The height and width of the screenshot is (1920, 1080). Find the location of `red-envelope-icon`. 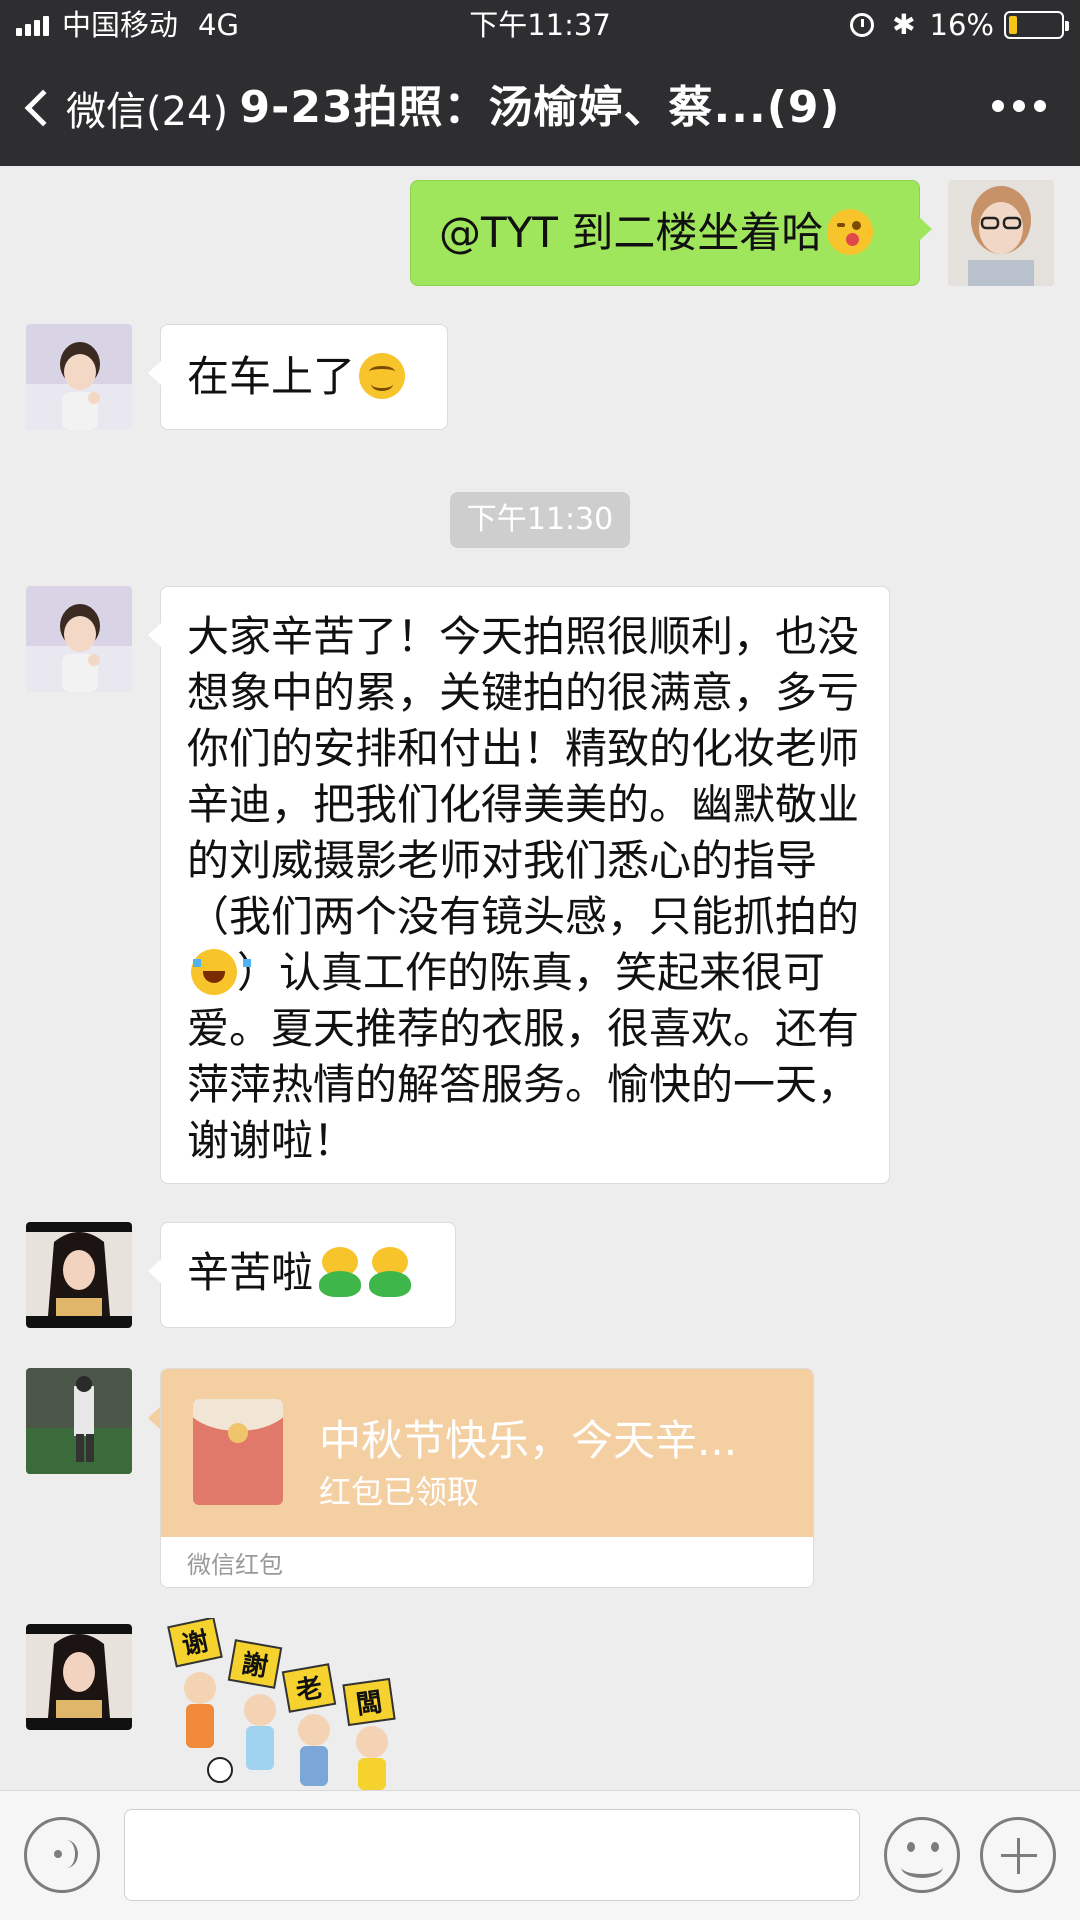

red-envelope-icon is located at coordinates (238, 1452).